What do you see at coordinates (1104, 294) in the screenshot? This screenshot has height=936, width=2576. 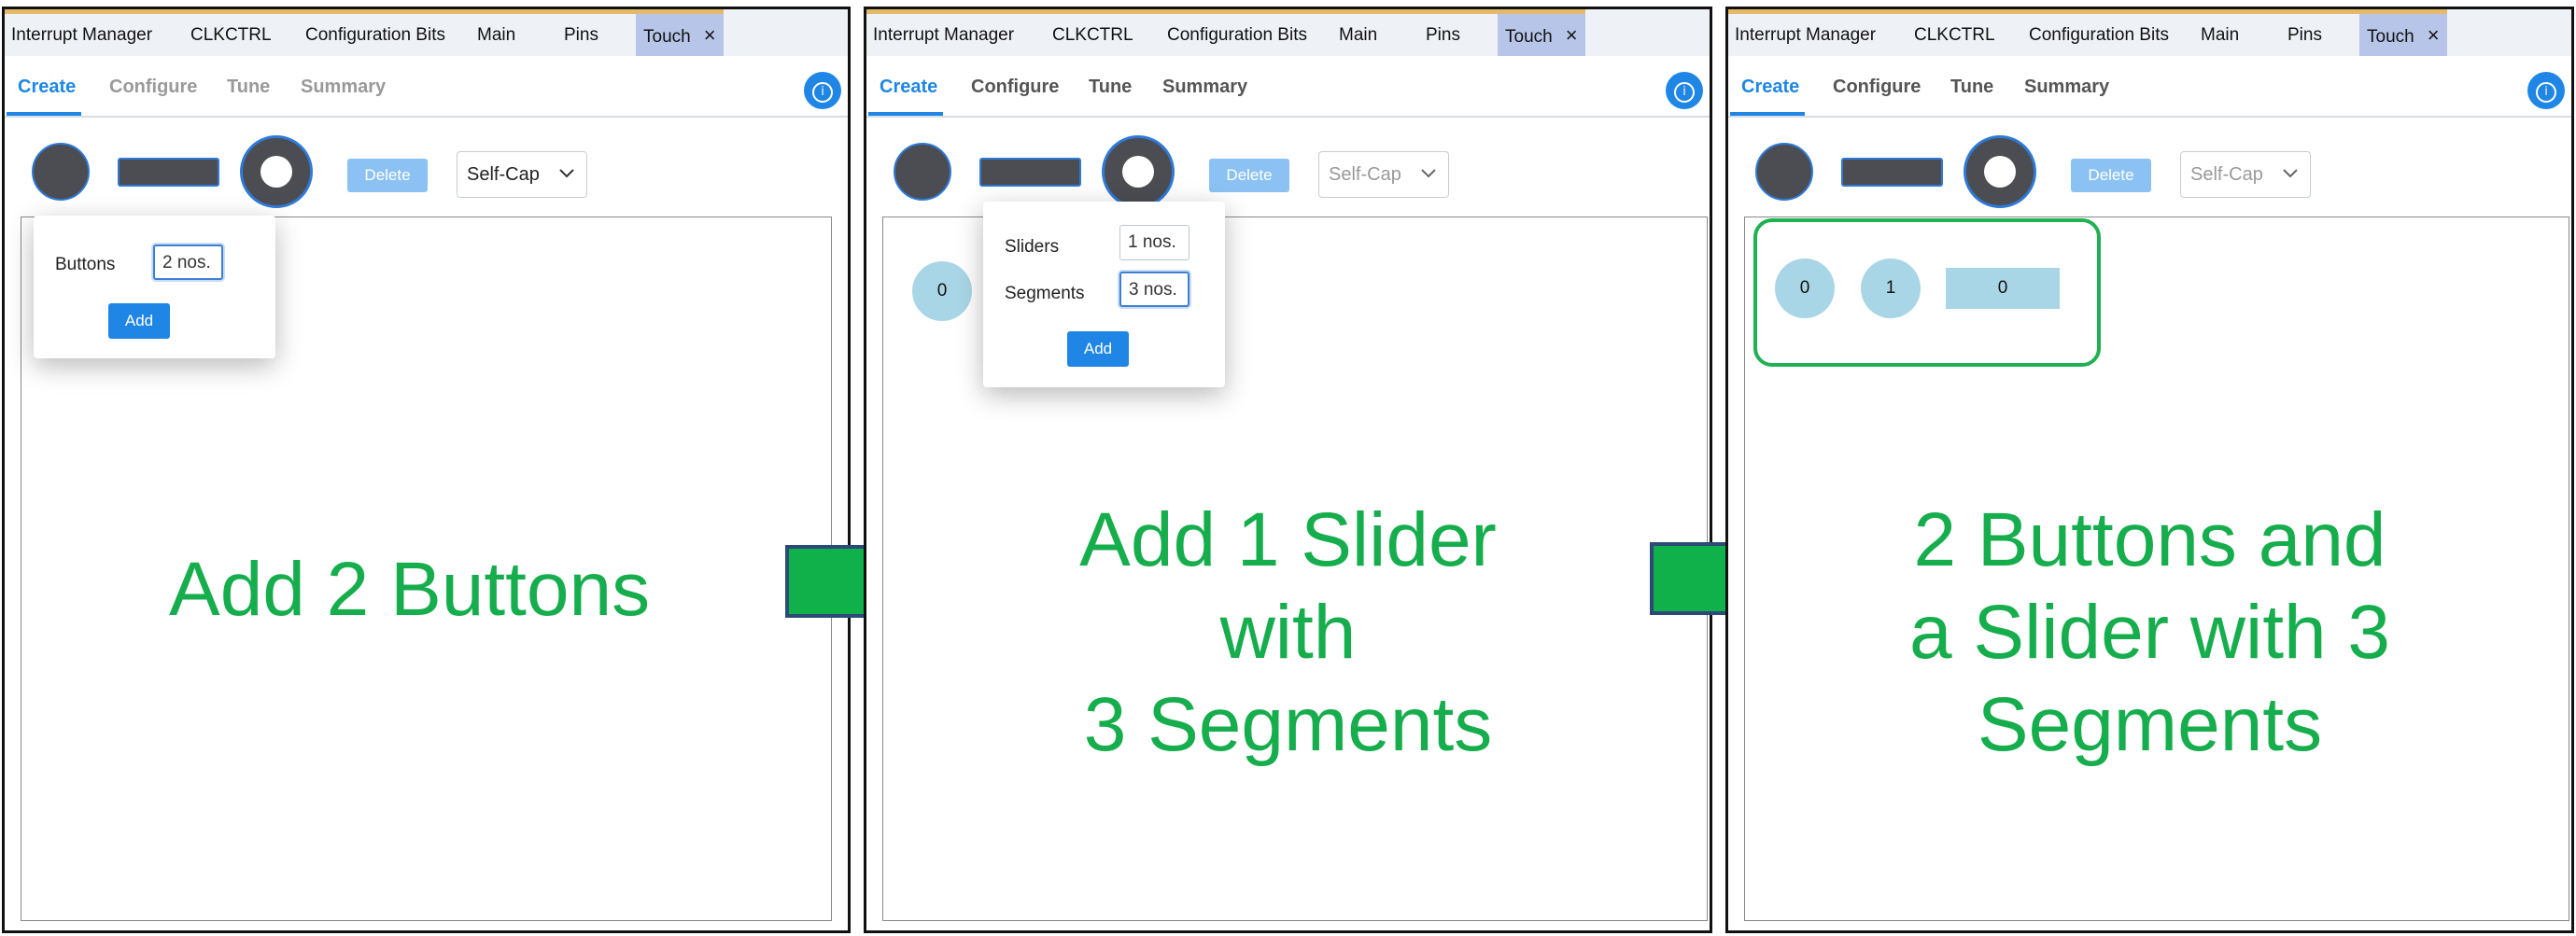 I see `add-slider-popup: Sliders 1 nos. Segments 3 nos. Add` at bounding box center [1104, 294].